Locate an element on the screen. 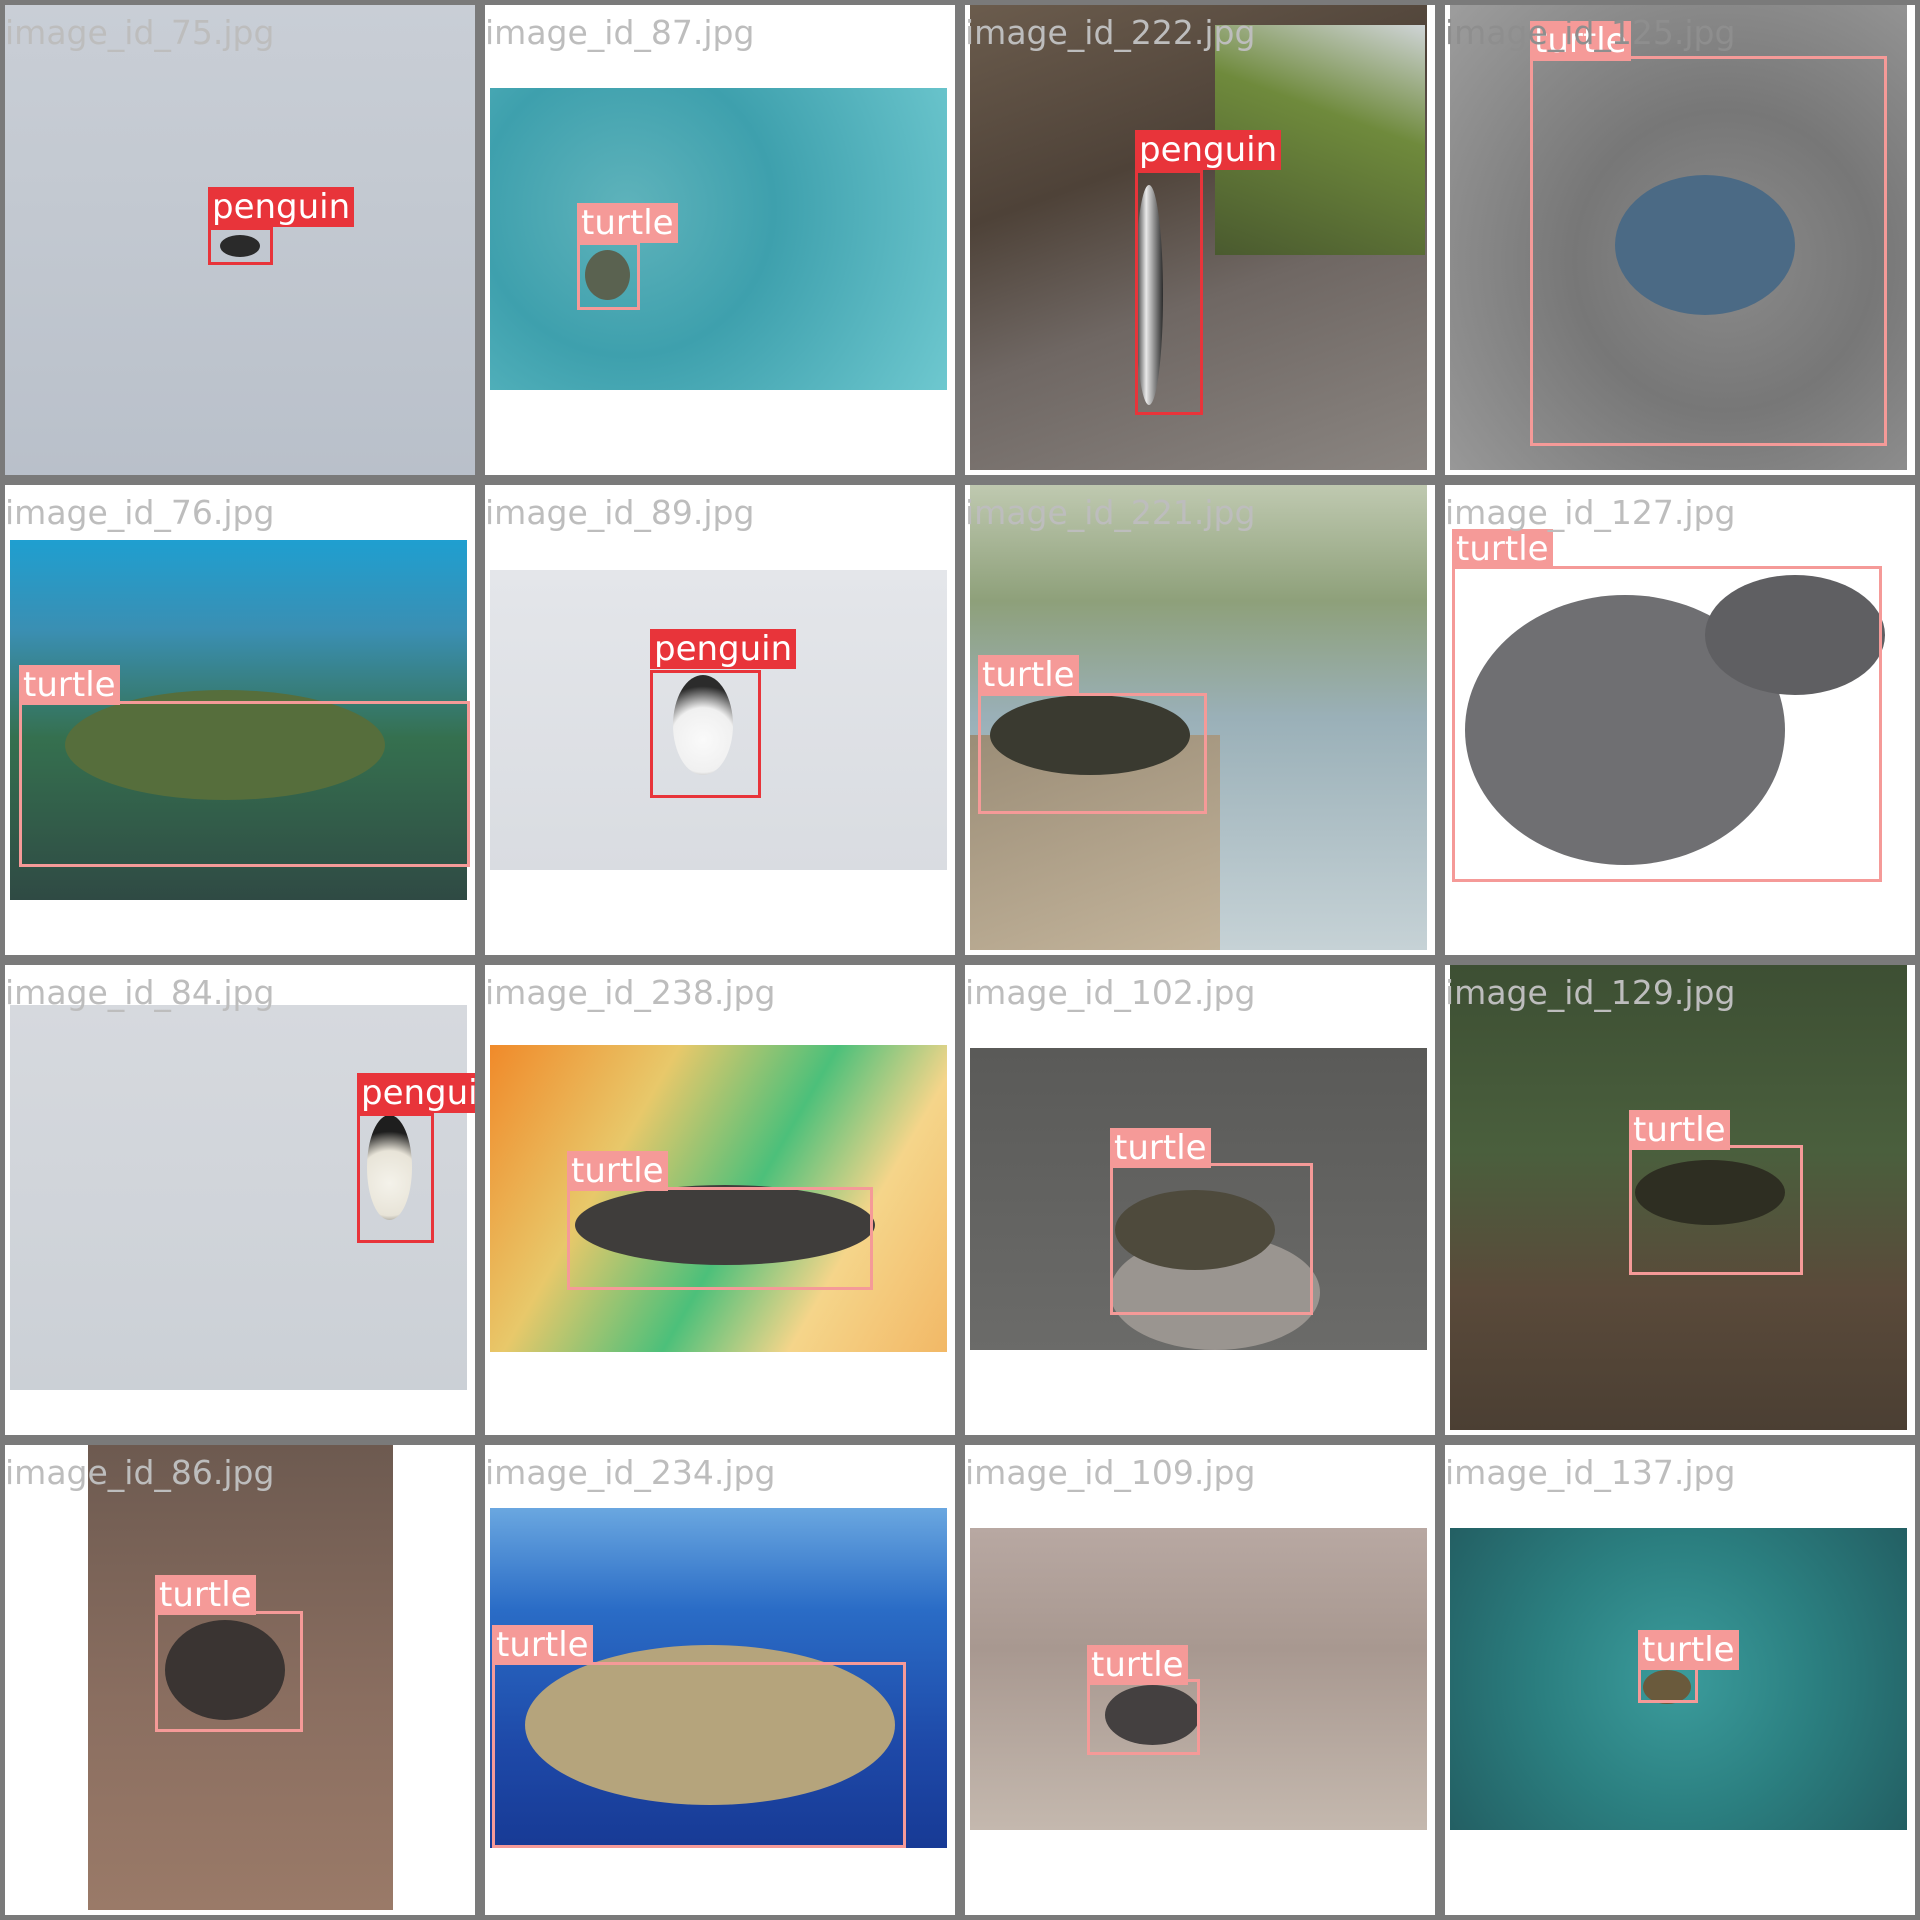  tile-image-137: image_id_137.jpg turtle is located at coordinates (1680, 1680).